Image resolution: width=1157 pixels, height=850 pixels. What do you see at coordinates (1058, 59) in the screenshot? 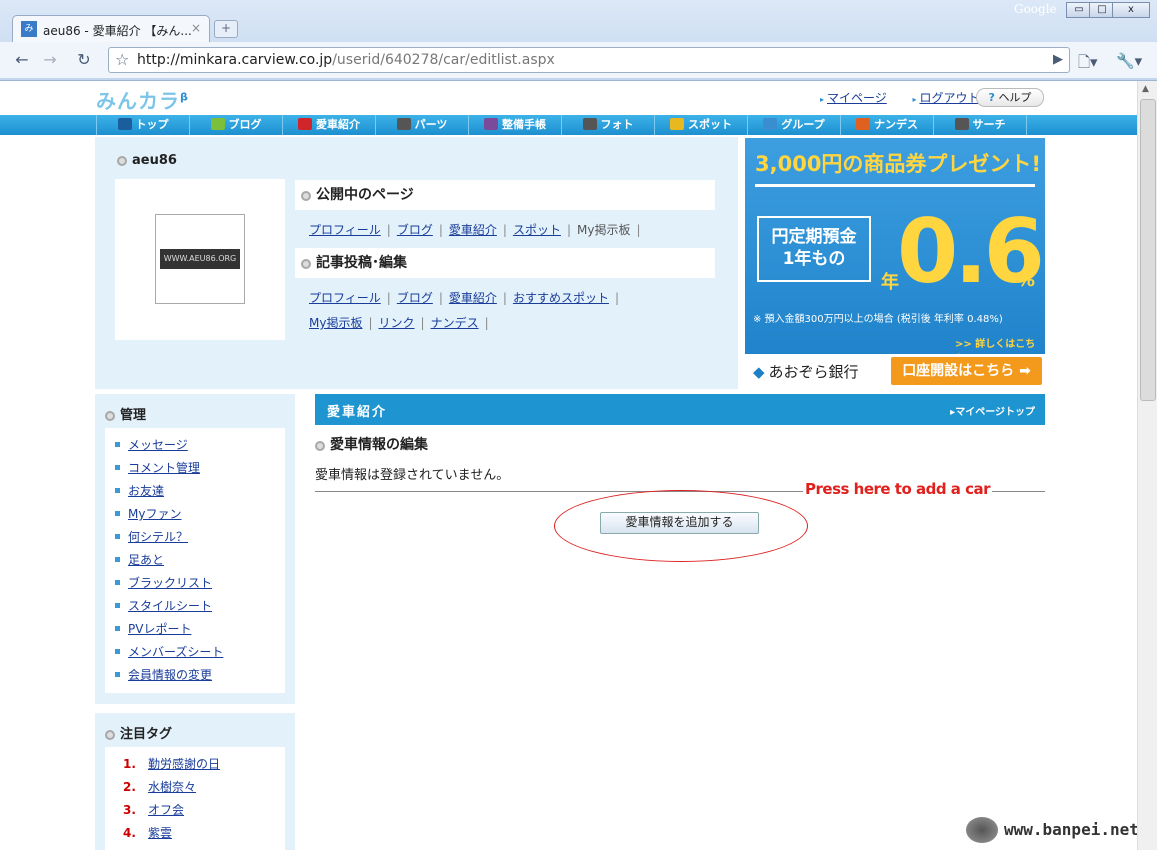
I see `go-icon: ▶` at bounding box center [1058, 59].